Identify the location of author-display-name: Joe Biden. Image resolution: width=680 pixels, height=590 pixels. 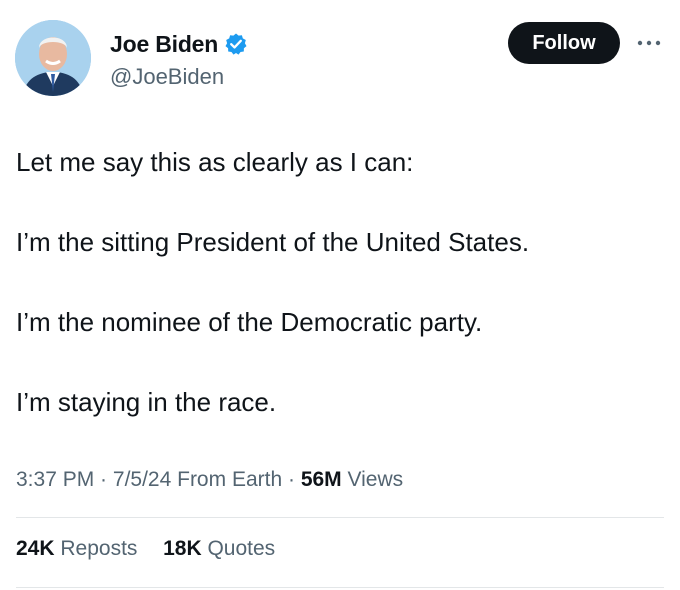
(164, 44).